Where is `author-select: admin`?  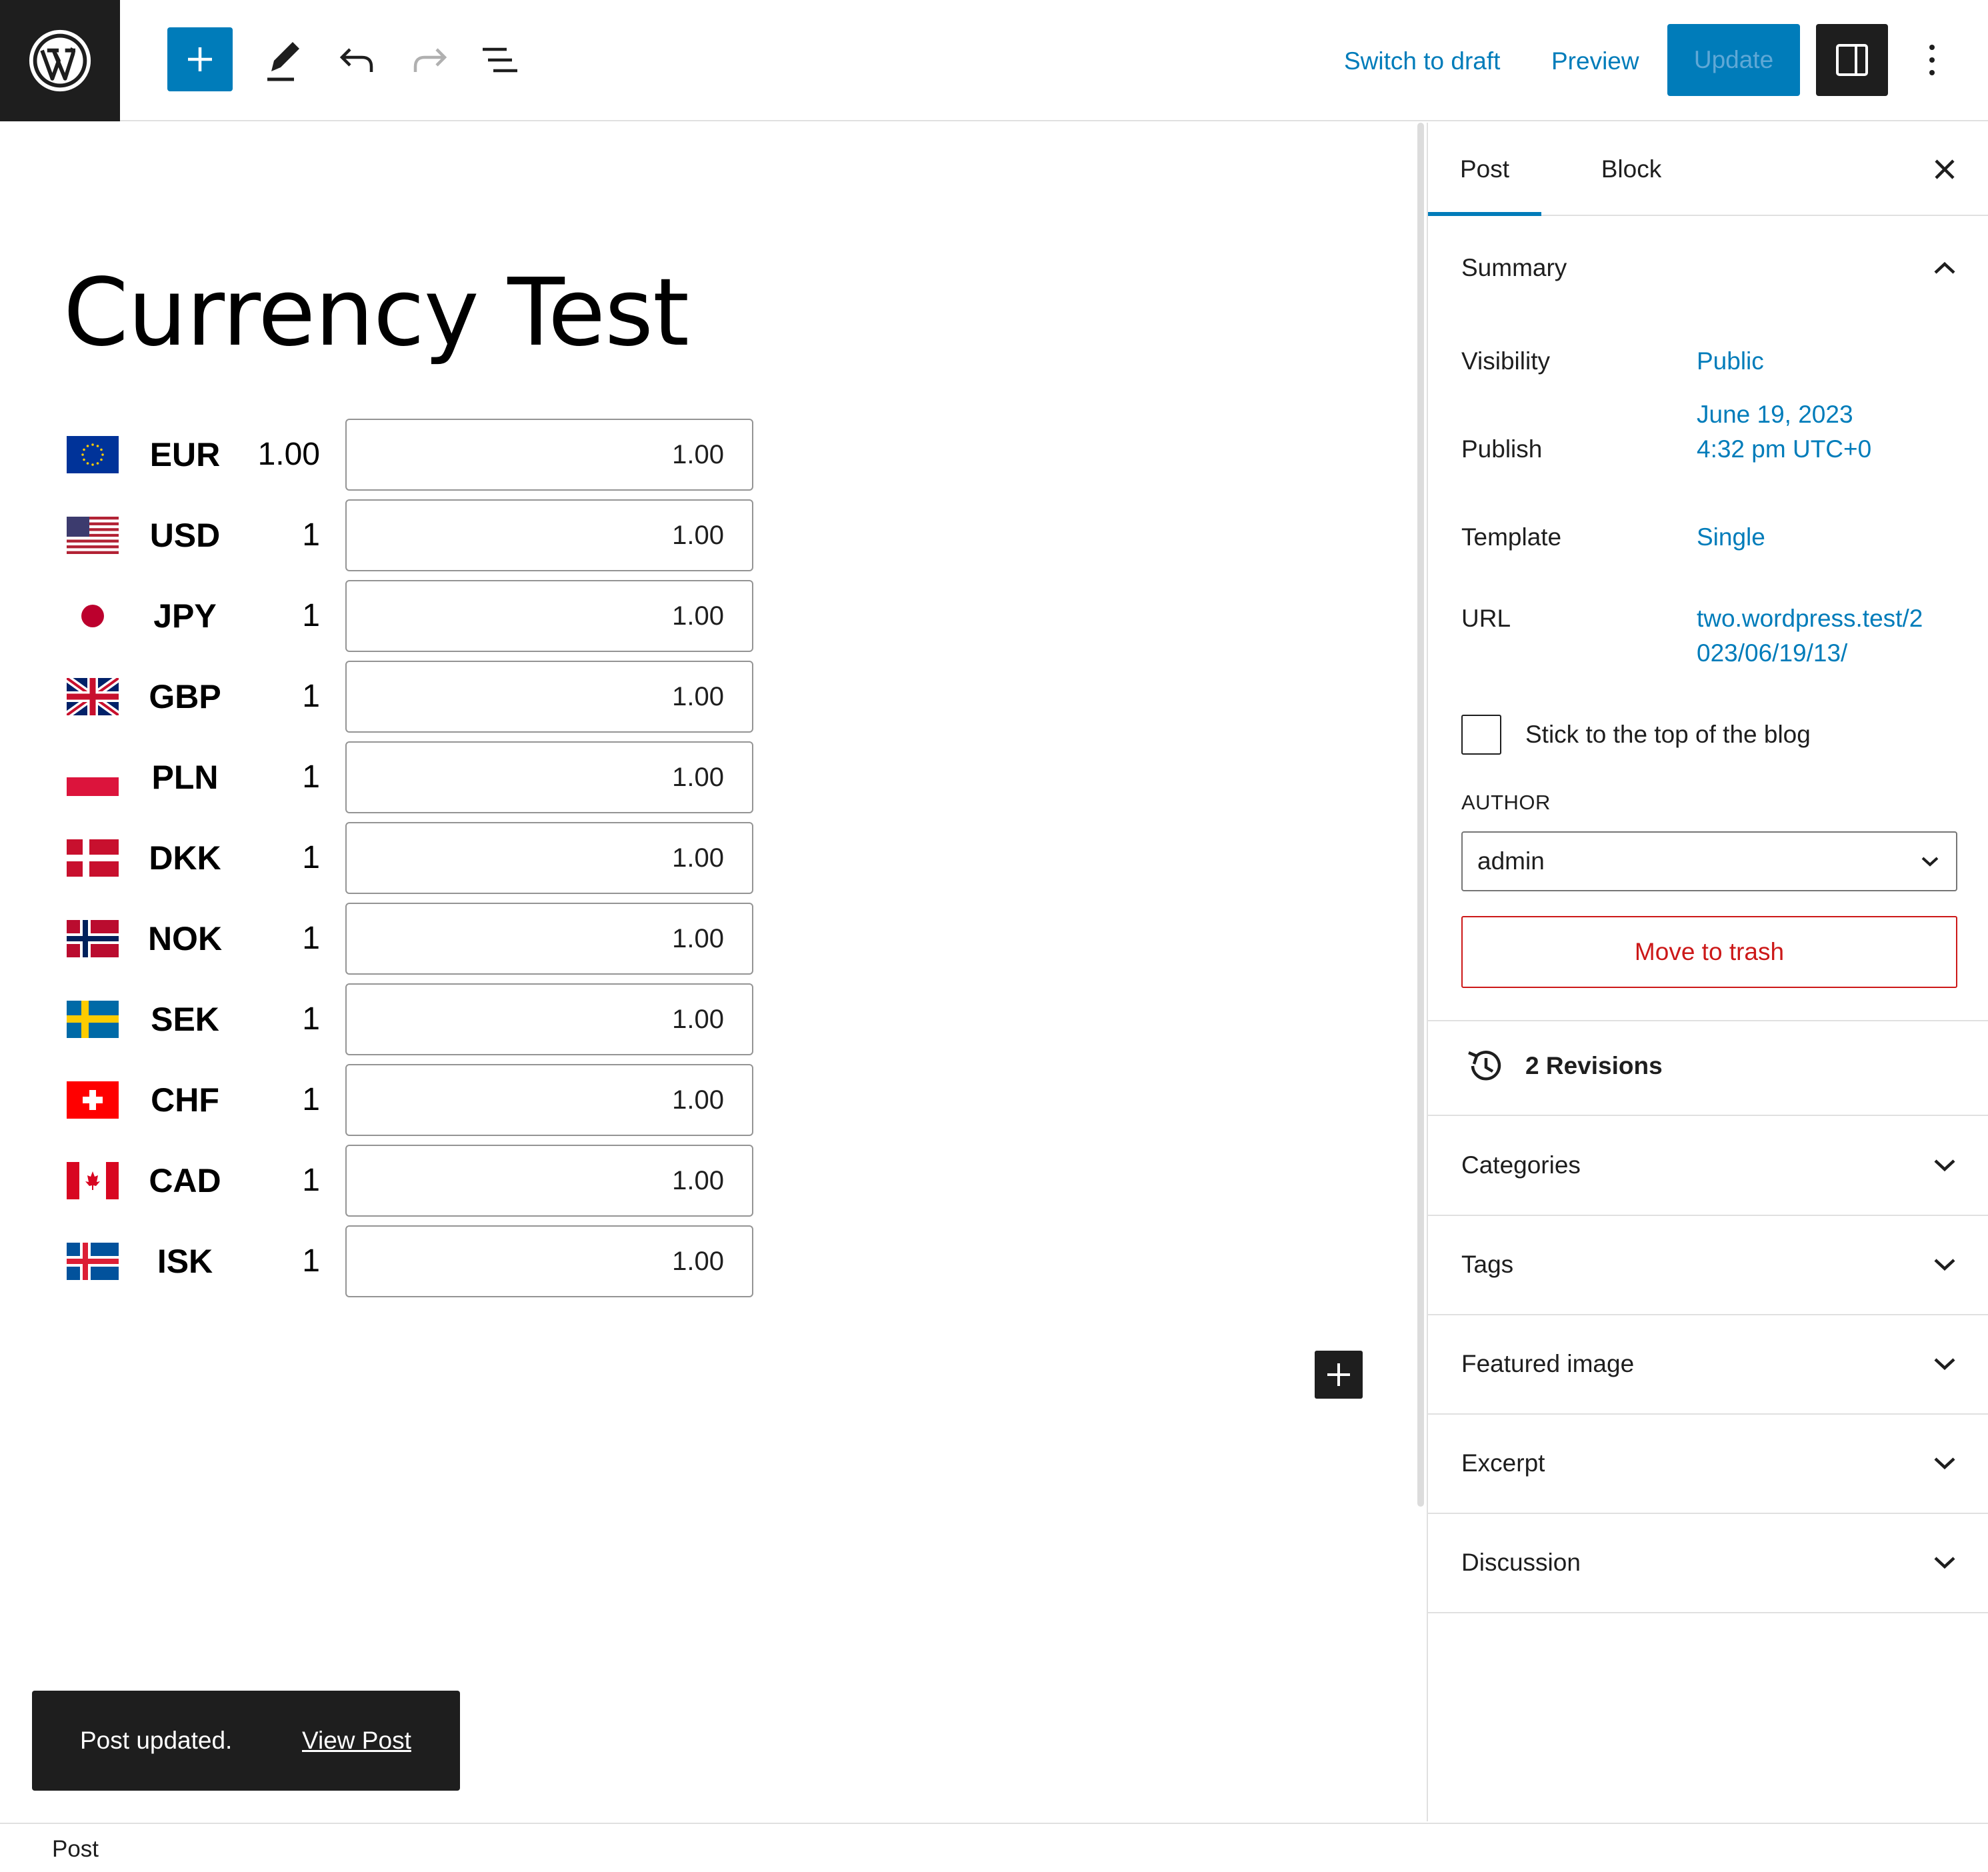 author-select: admin is located at coordinates (1709, 861).